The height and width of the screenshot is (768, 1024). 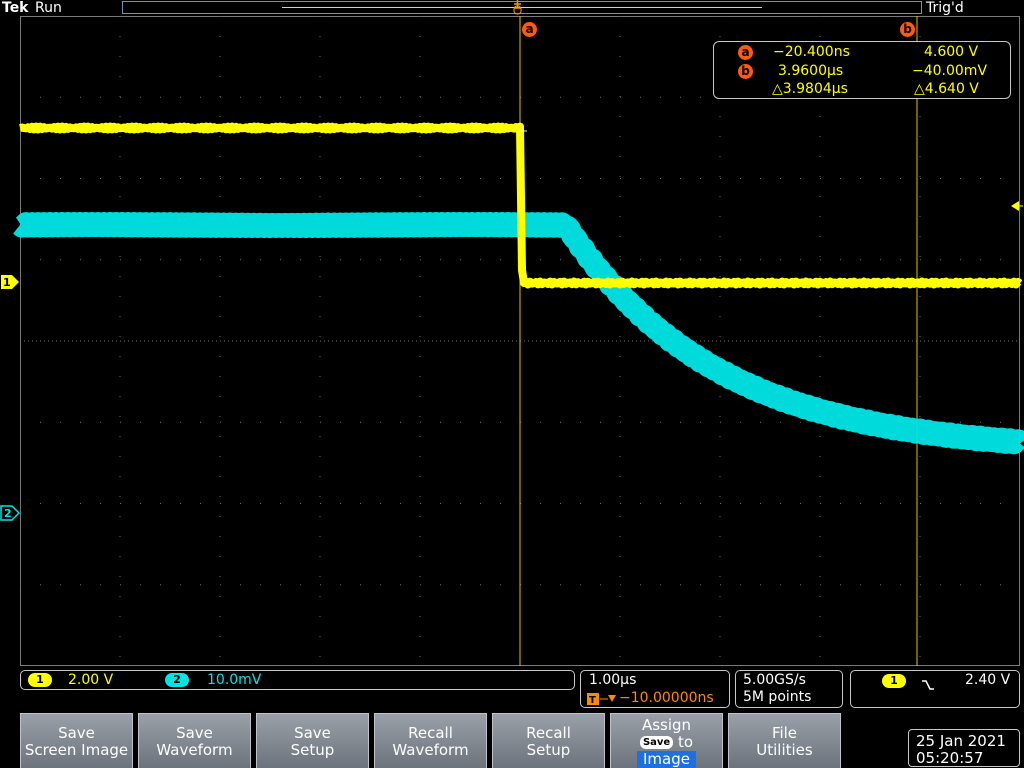 I want to click on time-per-div: 1.00µs, so click(x=613, y=680).